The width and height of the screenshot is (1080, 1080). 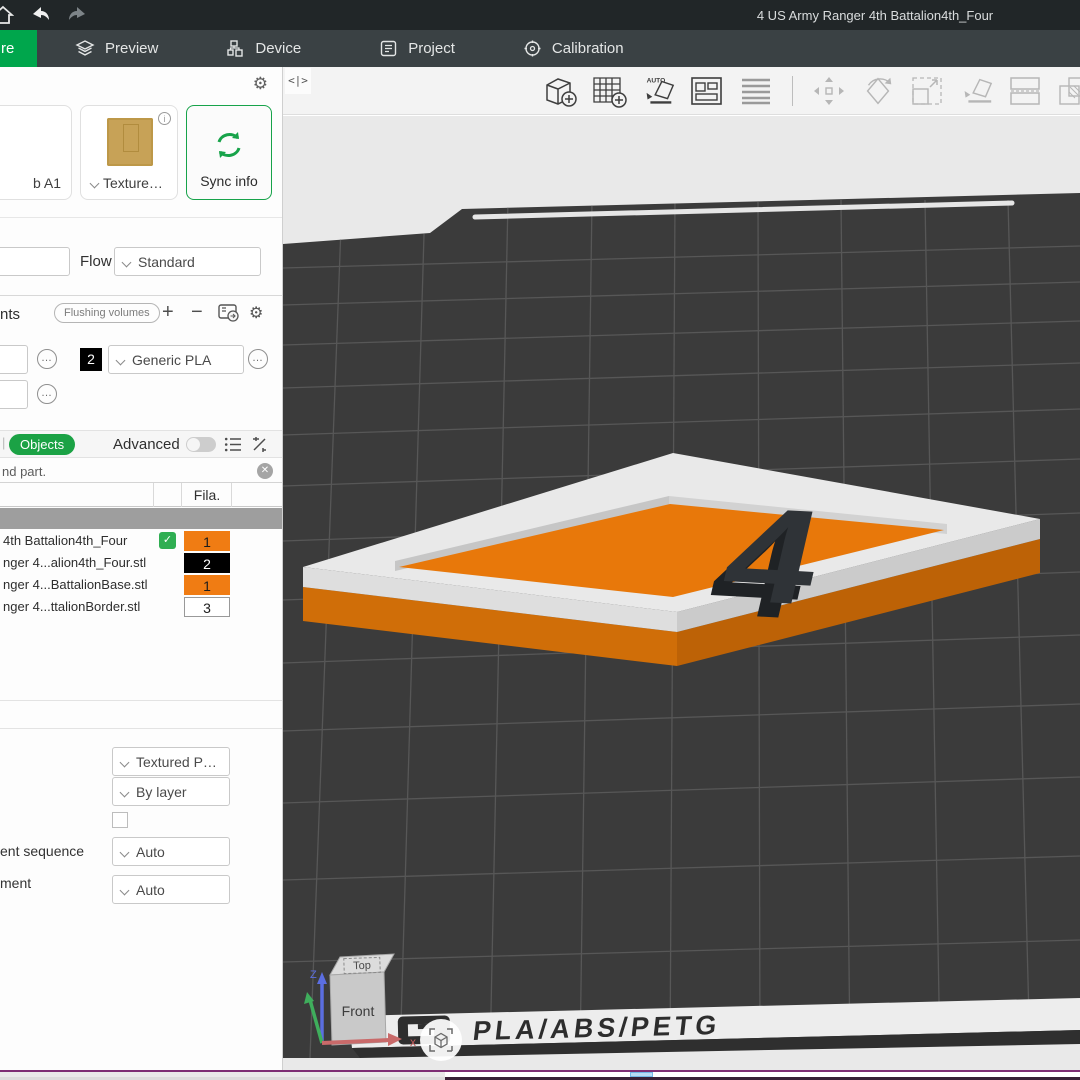 What do you see at coordinates (14, 394) in the screenshot?
I see `filament-3-dropdown` at bounding box center [14, 394].